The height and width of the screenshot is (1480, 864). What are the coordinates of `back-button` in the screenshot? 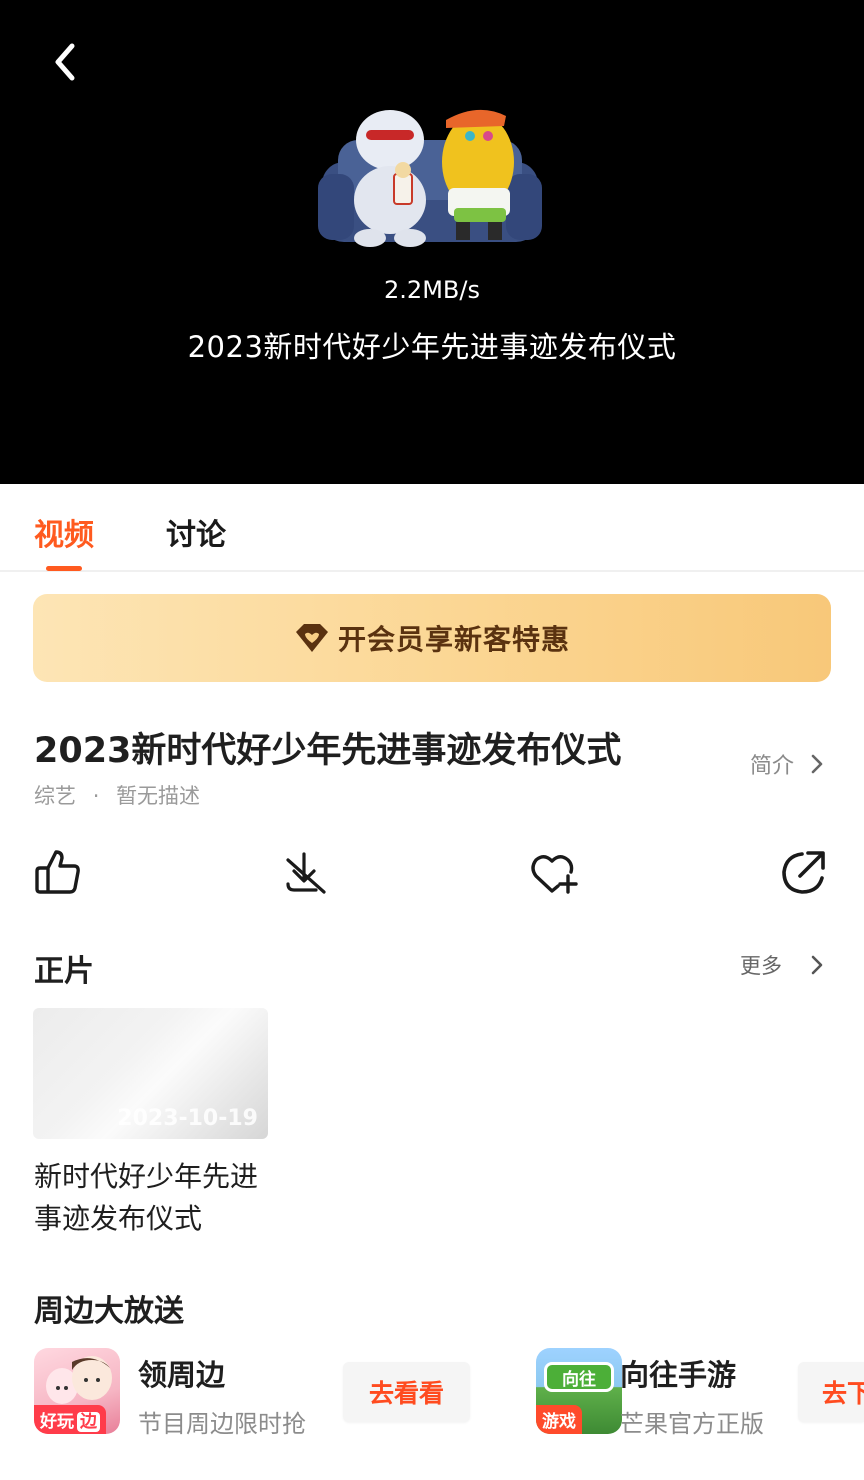 It's located at (64, 62).